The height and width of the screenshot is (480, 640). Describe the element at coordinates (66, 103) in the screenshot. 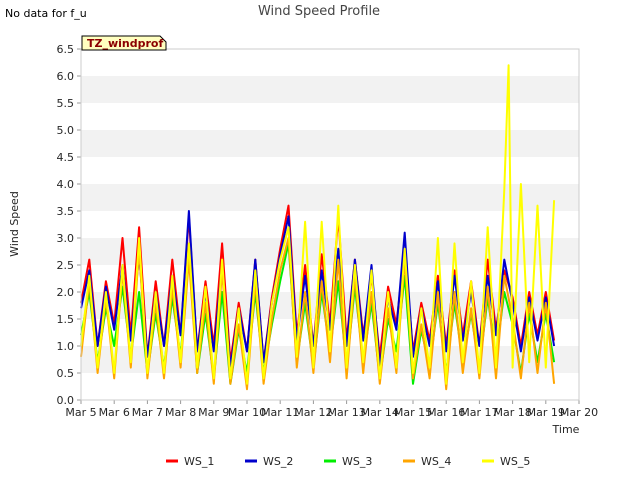

I see `y-tick-label: 5.5` at that location.